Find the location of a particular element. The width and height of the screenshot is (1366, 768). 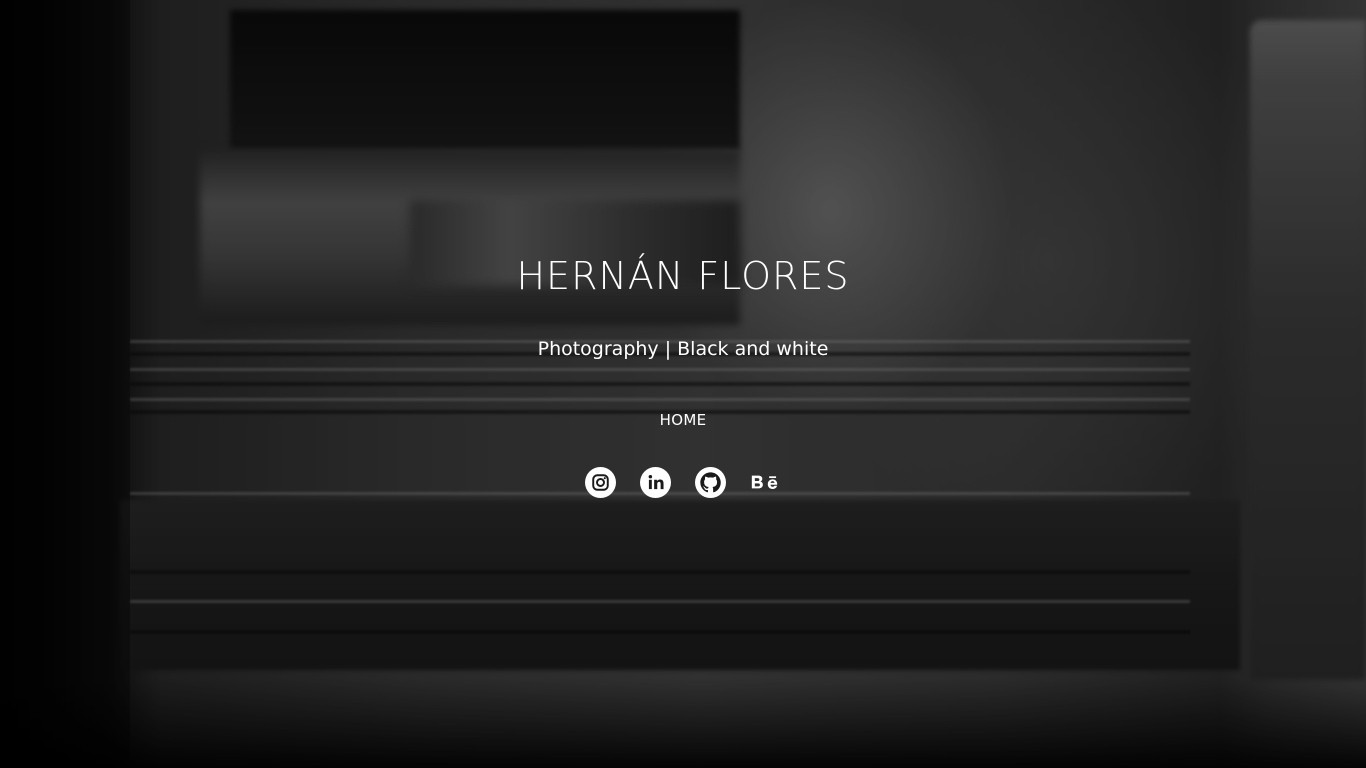

nav-item-home: HOME is located at coordinates (683, 419).